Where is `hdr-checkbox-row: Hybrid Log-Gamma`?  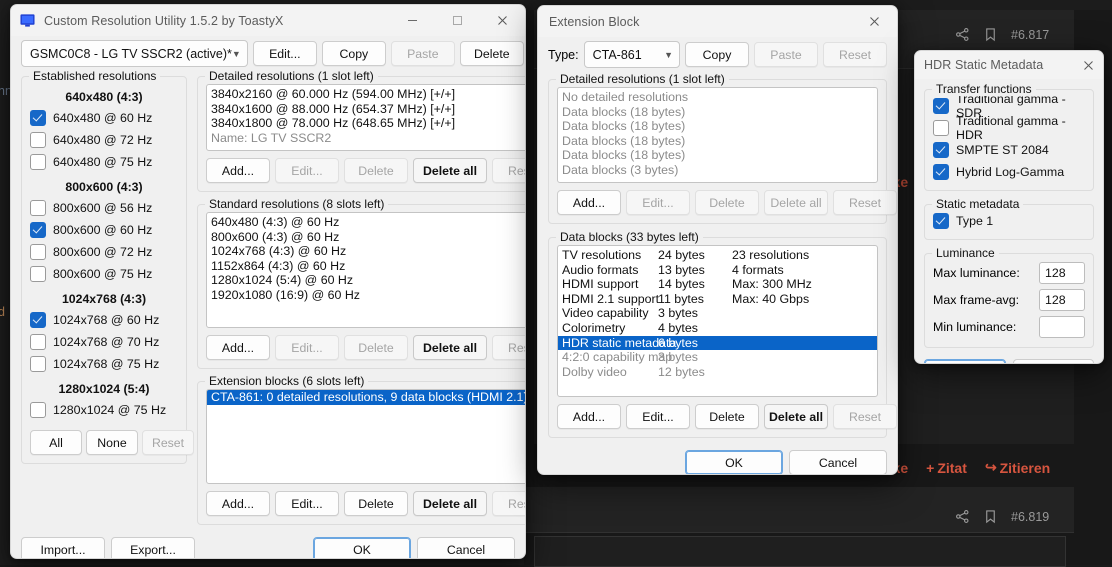 hdr-checkbox-row: Hybrid Log-Gamma is located at coordinates (1009, 172).